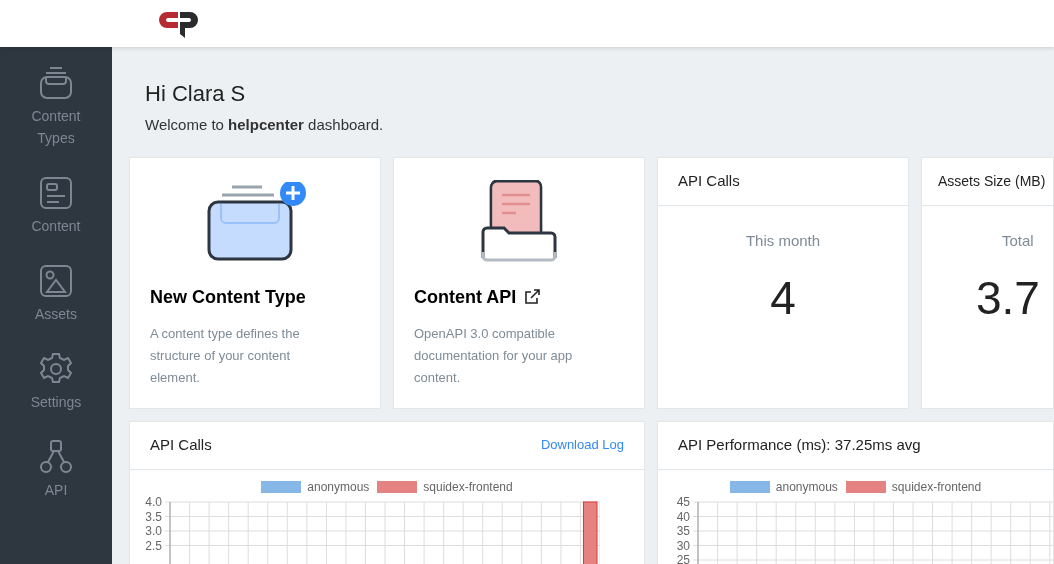 This screenshot has height=564, width=1054. What do you see at coordinates (264, 125) in the screenshot?
I see `welcome-message: Welcome to helpcenter dashboard.` at bounding box center [264, 125].